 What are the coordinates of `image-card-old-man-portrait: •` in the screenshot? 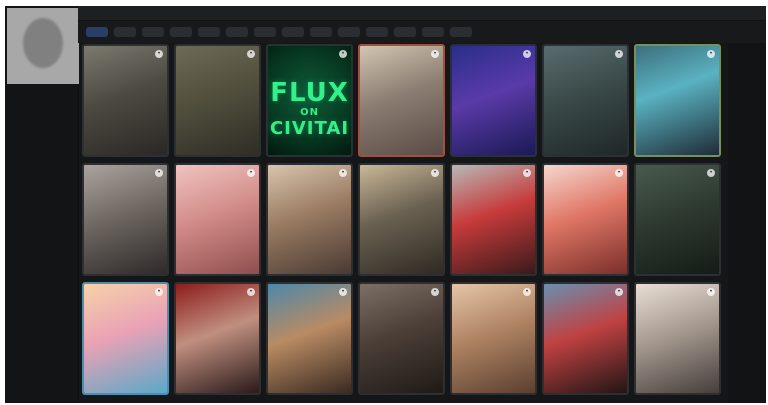 It's located at (309, 338).